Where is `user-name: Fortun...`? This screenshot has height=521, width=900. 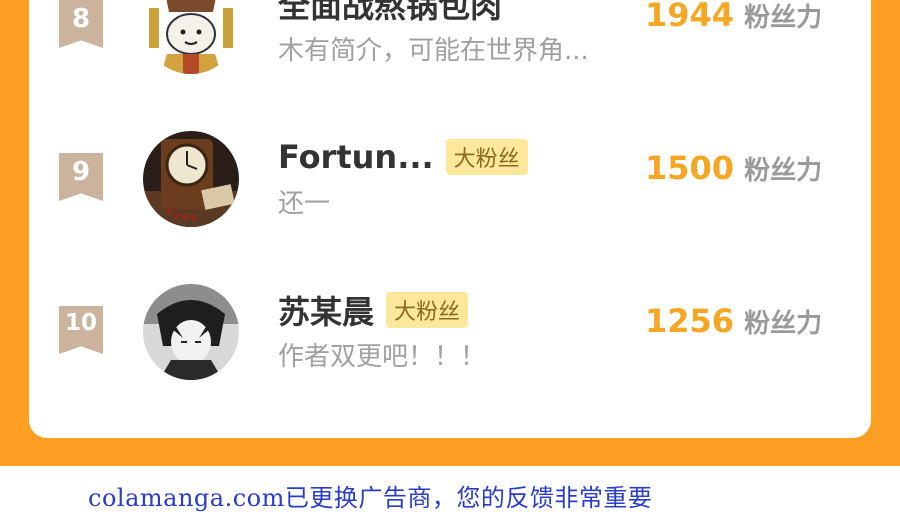
user-name: Fortun... is located at coordinates (356, 157).